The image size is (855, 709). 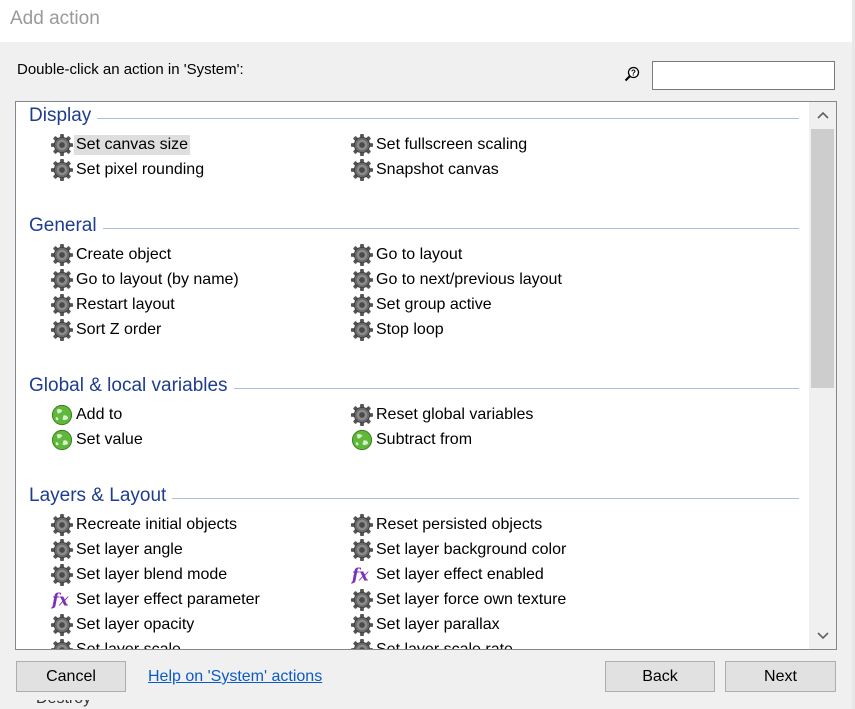 What do you see at coordinates (471, 549) in the screenshot?
I see `action-label: Set layer background color` at bounding box center [471, 549].